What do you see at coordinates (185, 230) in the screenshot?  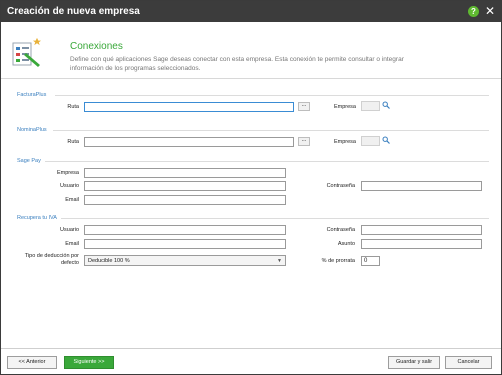 I see `recupera-usuario-input` at bounding box center [185, 230].